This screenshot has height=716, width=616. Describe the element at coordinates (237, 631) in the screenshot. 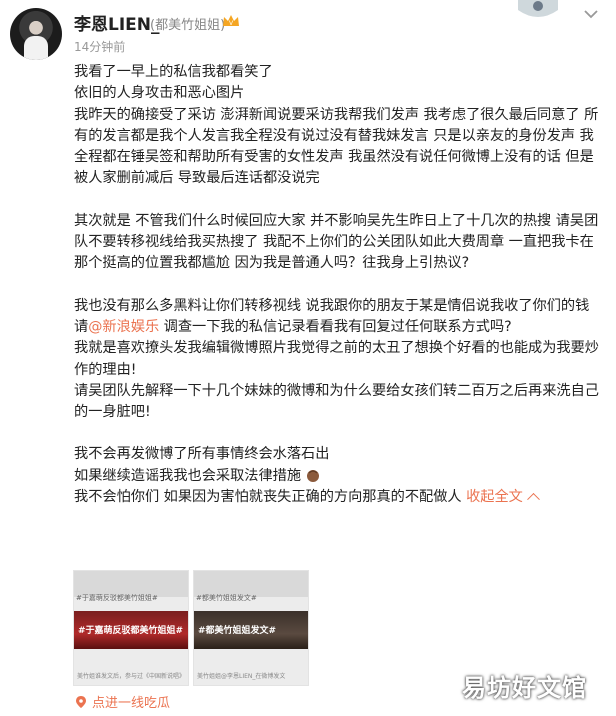

I see `thumb-banner-text: #都美竹姐姐发文#` at that location.